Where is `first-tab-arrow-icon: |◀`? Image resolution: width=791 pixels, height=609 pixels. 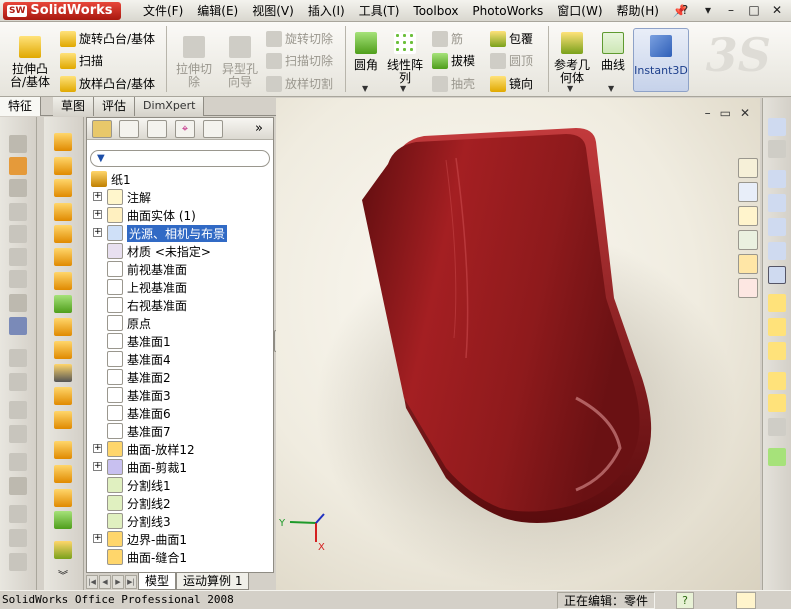
first-tab-arrow-icon: |◀ is located at coordinates (92, 582).